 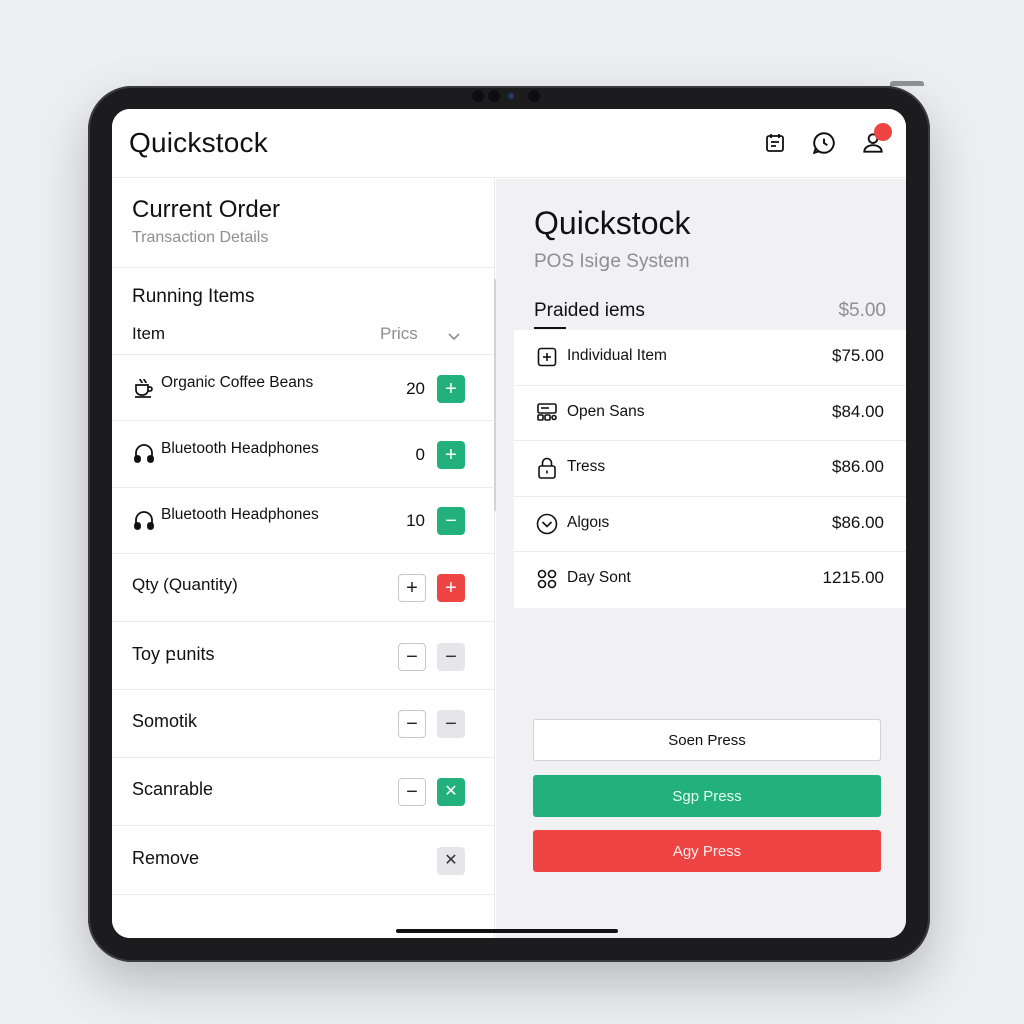 I want to click on coffee-cup-icon, so click(x=144, y=387).